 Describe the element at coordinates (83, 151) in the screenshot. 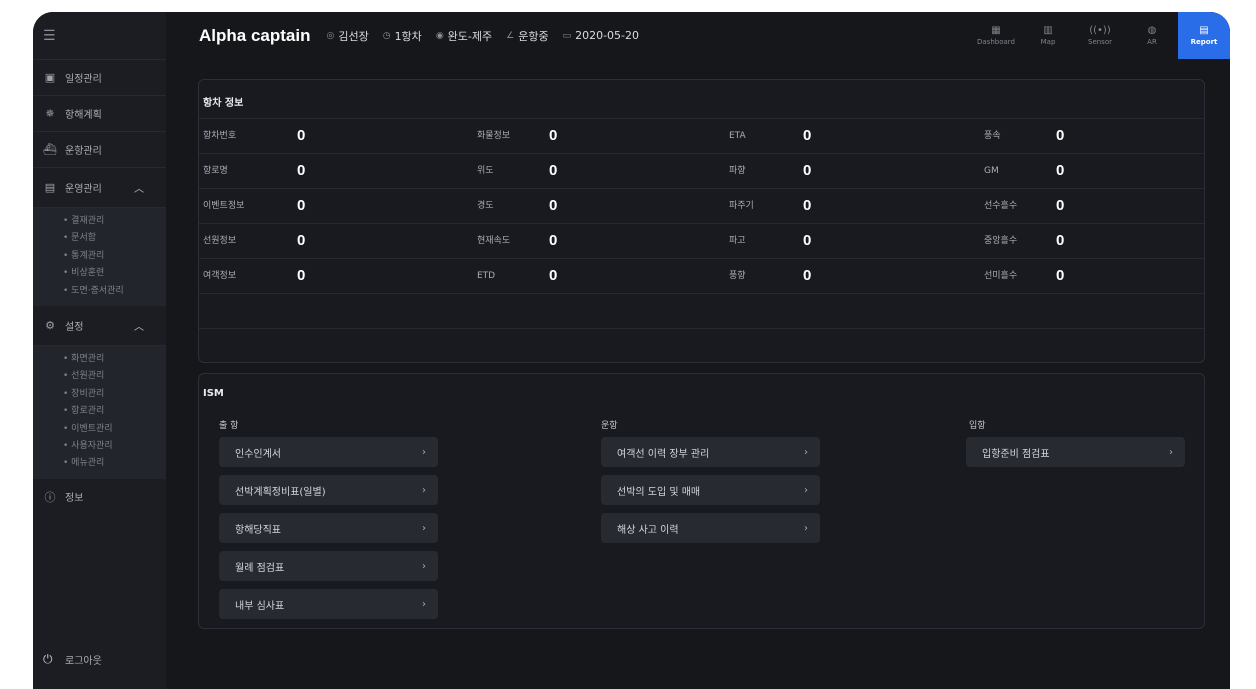

I see `sidebar-item-label: 운항관리` at that location.